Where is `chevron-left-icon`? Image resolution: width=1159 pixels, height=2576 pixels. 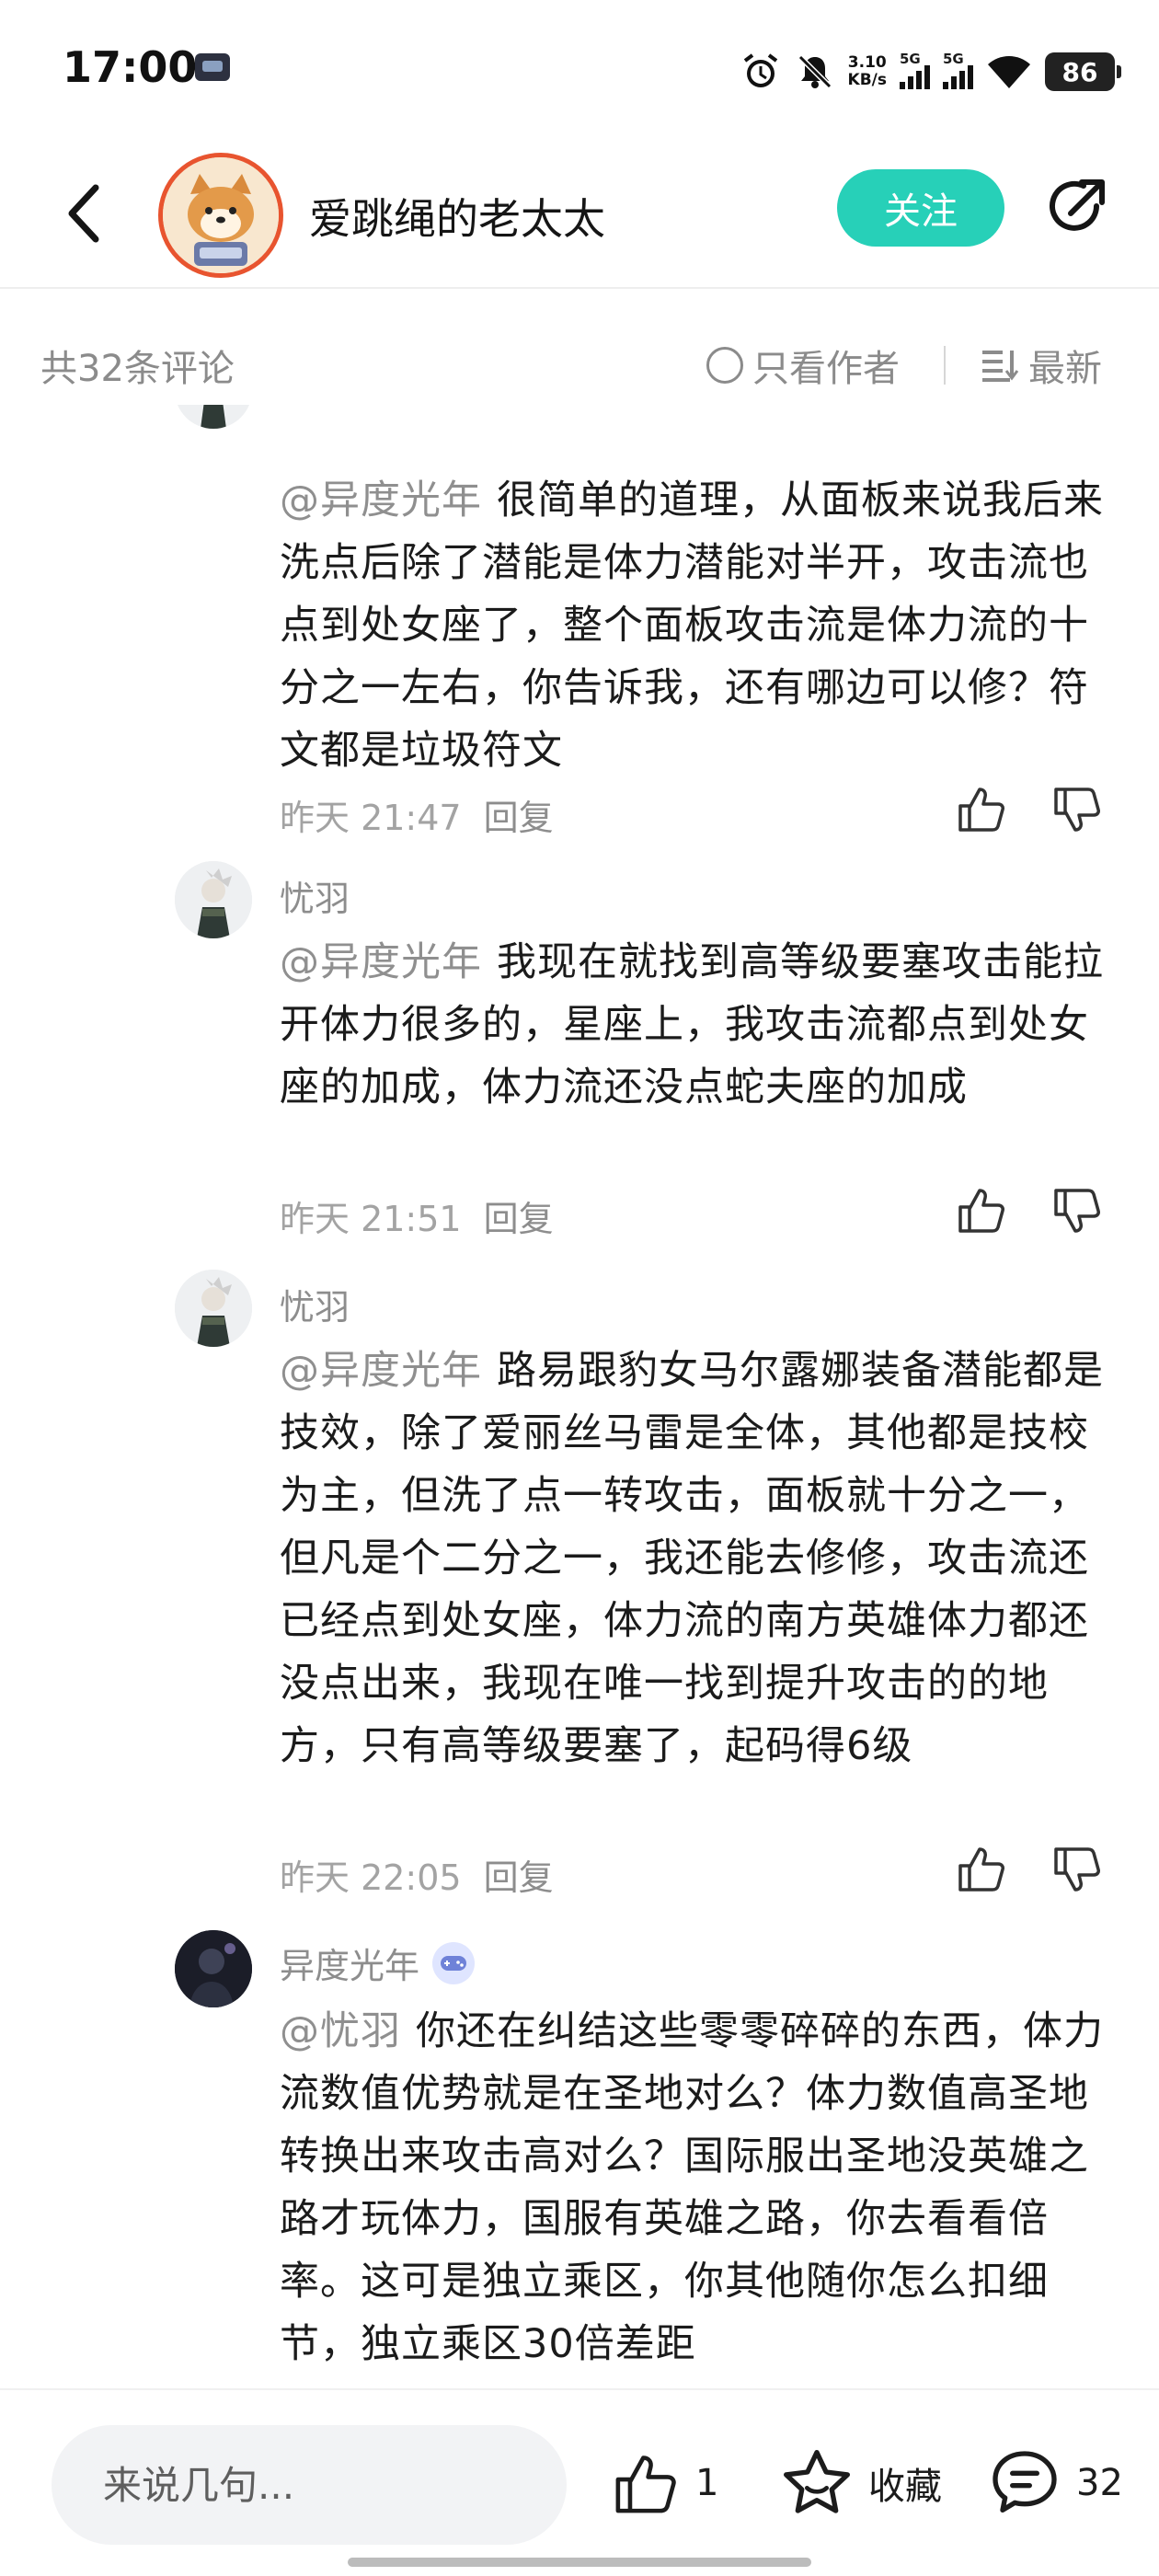
chevron-left-icon is located at coordinates (83, 213).